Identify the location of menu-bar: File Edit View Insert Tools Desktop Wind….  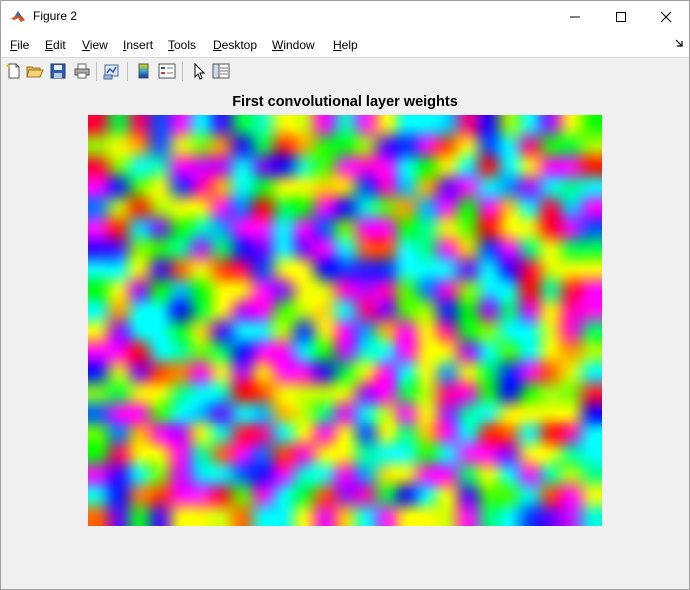
(345, 44).